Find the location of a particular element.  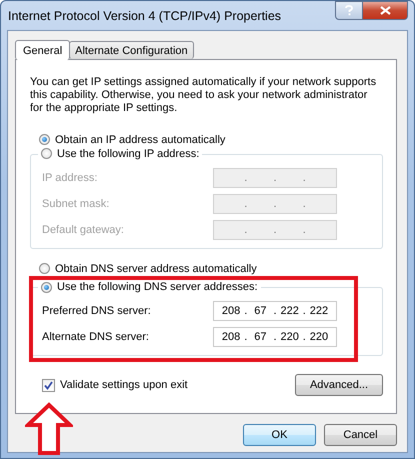

ip-address-field: 208 . 67 . 220 . 220 is located at coordinates (275, 337).